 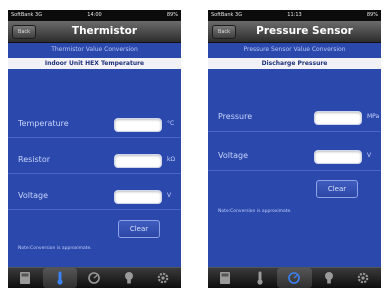 I want to click on section-header: Indoor Unit HEX Temperature, so click(x=94, y=63).